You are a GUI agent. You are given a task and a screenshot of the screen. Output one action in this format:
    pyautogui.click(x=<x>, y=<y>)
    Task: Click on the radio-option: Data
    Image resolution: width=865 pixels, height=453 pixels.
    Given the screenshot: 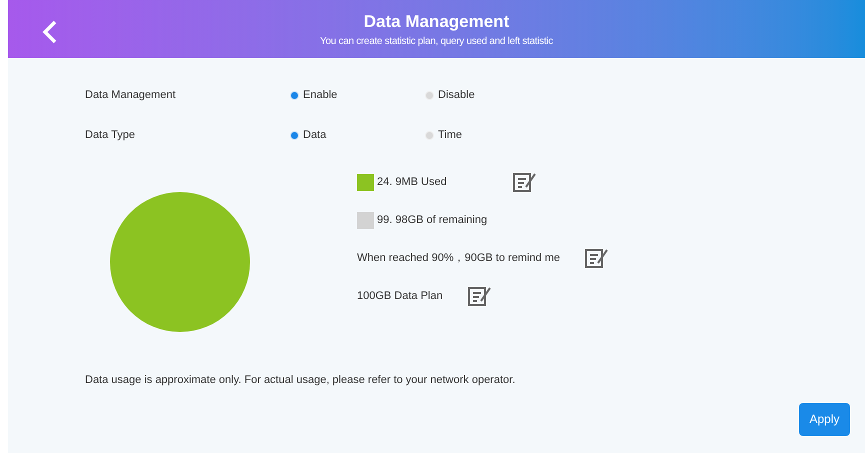 What is the action you would take?
    pyautogui.click(x=357, y=135)
    